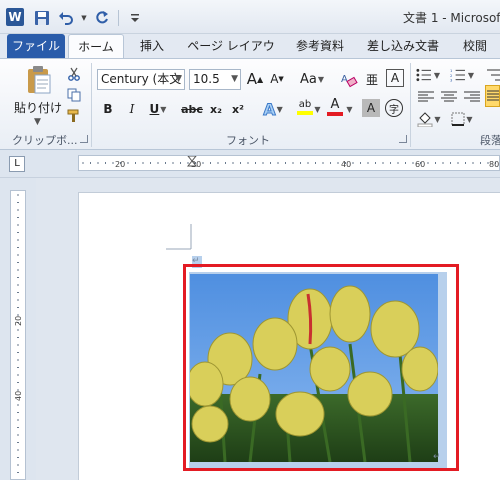 This screenshot has height=480, width=500. What do you see at coordinates (154, 109) in the screenshot?
I see `underline-label: U` at bounding box center [154, 109].